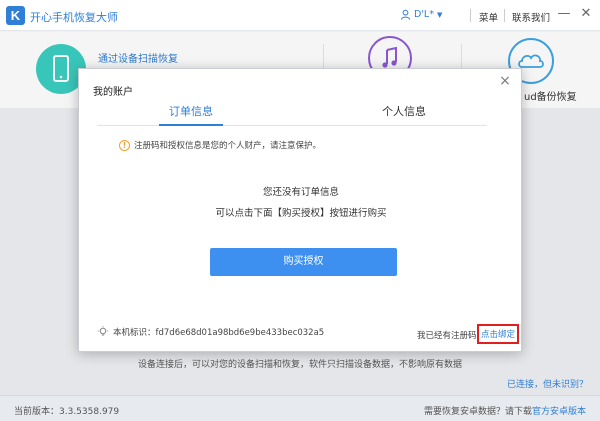  I want to click on app-logo-icon: K, so click(15, 15).